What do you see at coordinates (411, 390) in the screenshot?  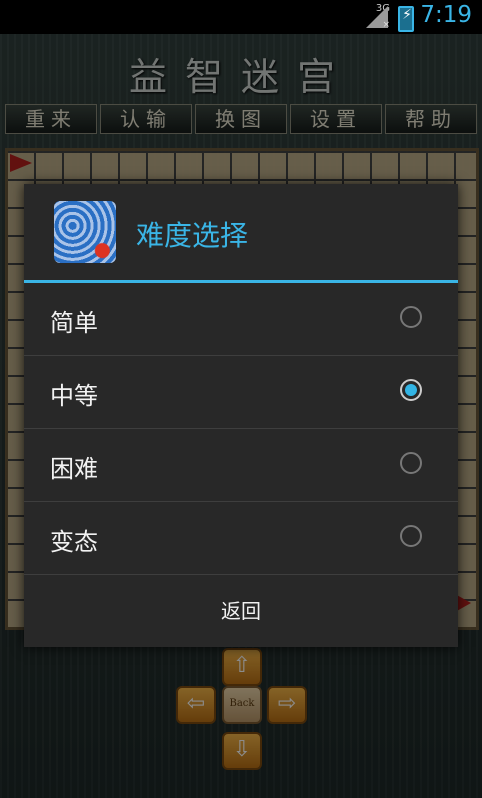 I see `radio-button-checked` at bounding box center [411, 390].